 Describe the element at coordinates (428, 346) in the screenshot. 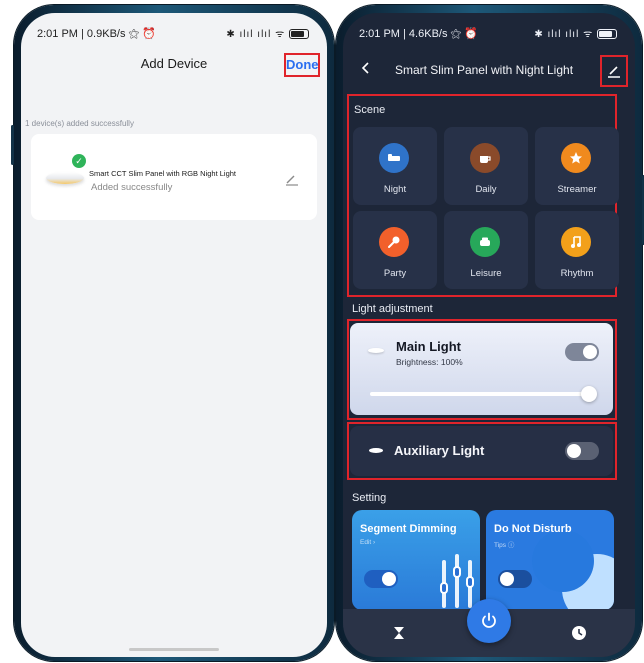

I see `main-light-title: Main Light` at that location.